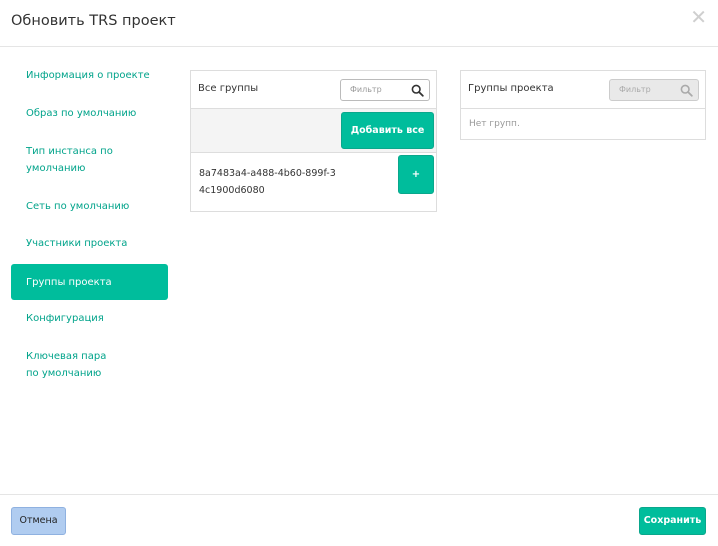  Describe the element at coordinates (313, 90) in the screenshot. I see `all-groups-header: Все группы Фильтр` at that location.